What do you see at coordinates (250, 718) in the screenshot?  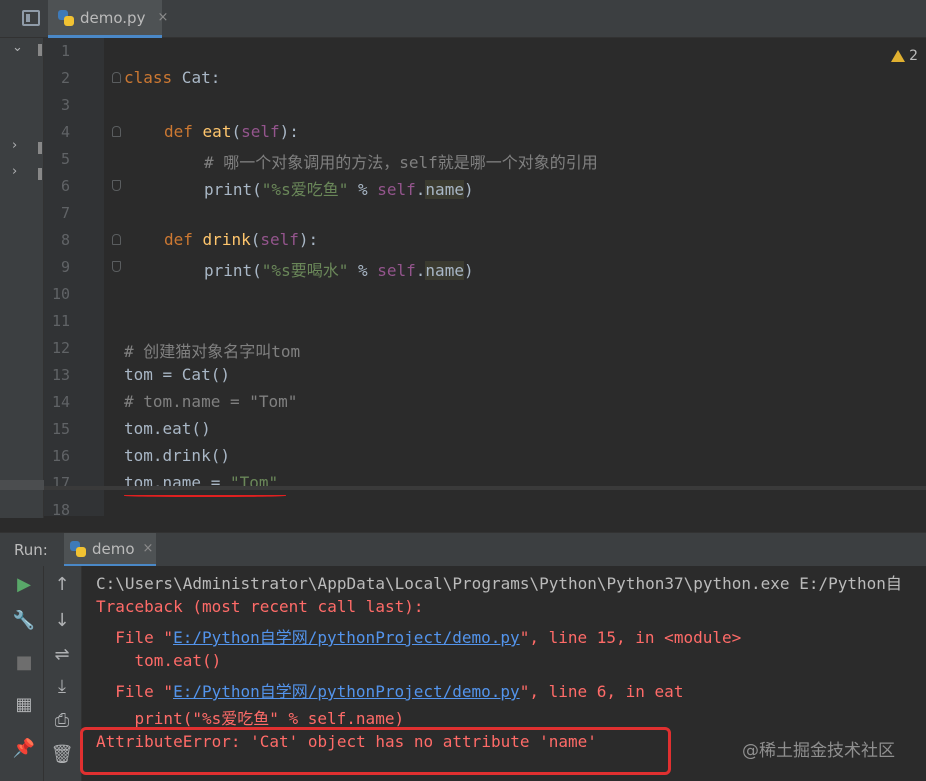 I see `traceback-code: print("%s爱吃鱼" % self.name)` at bounding box center [250, 718].